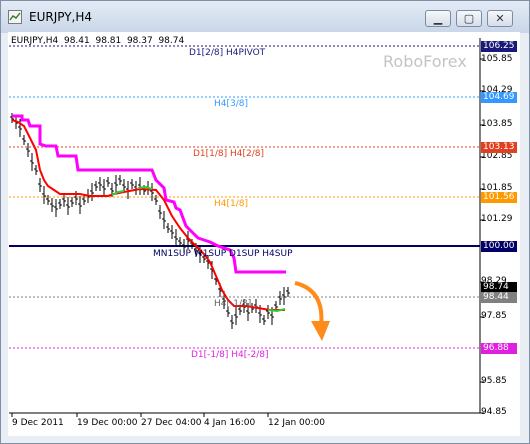 The width and height of the screenshot is (530, 444). What do you see at coordinates (425, 61) in the screenshot?
I see `broker-watermark: RoboForex` at bounding box center [425, 61].